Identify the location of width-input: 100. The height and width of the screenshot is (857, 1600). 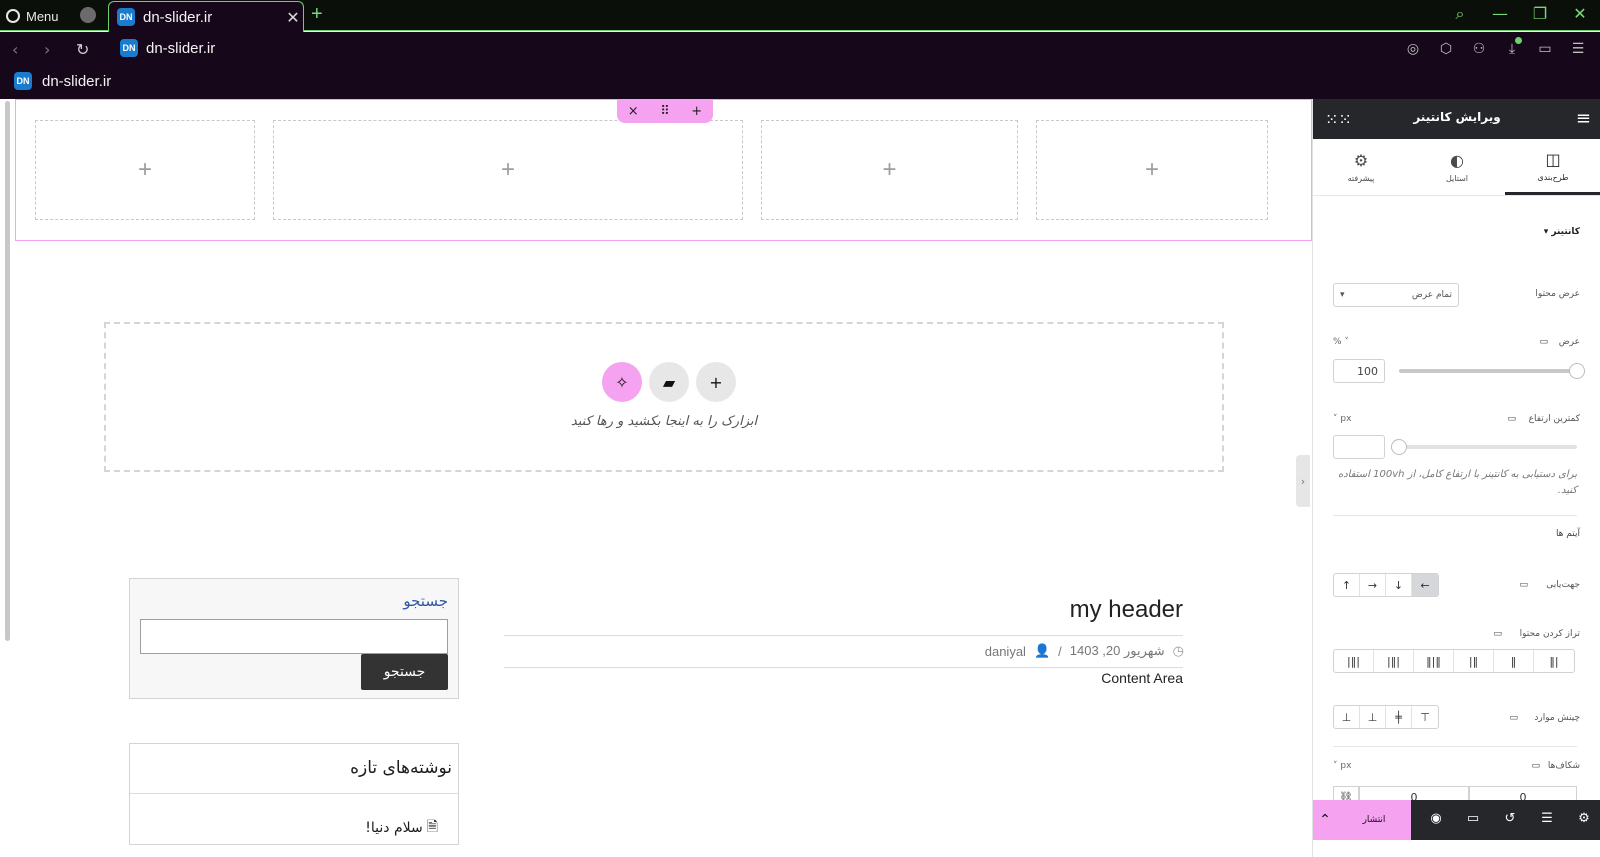
(1359, 371).